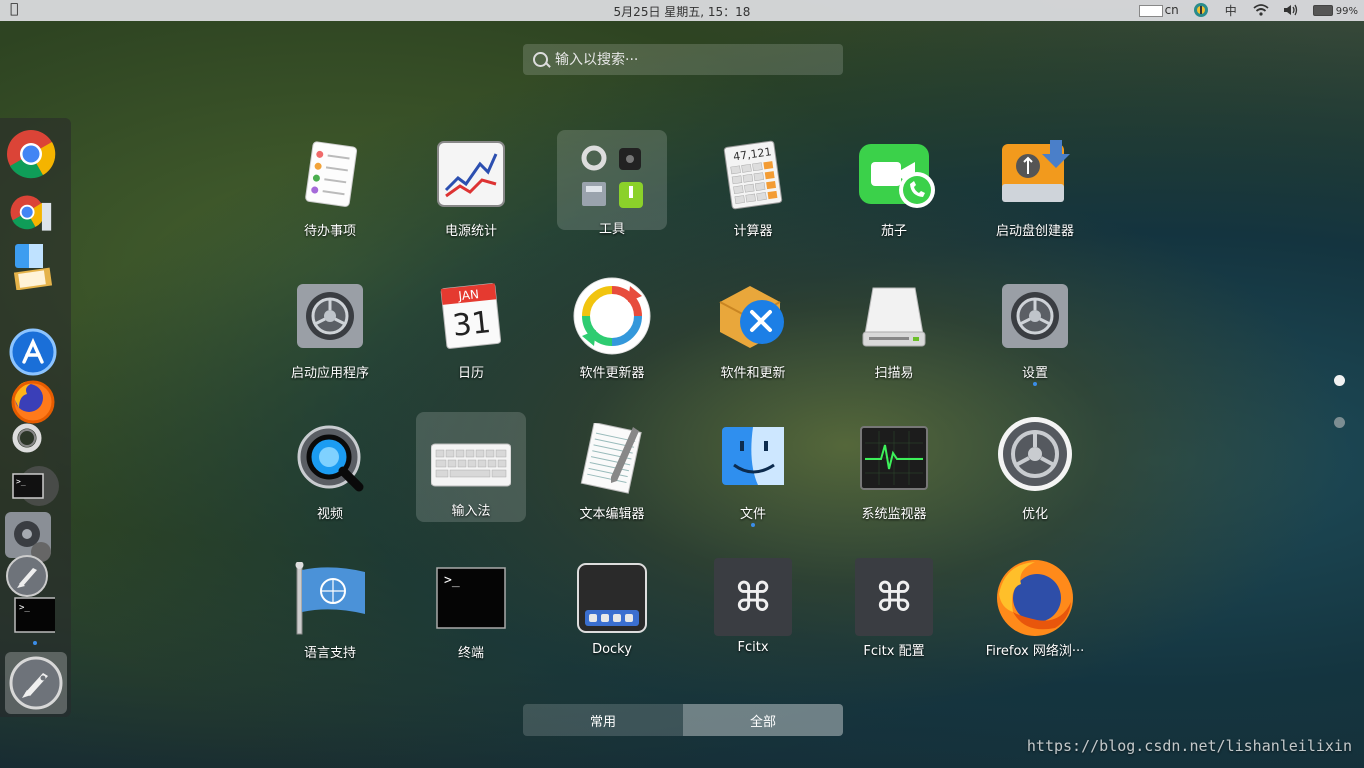 This screenshot has width=1364, height=768. What do you see at coordinates (603, 720) in the screenshot?
I see `tab-common: 常用` at bounding box center [603, 720].